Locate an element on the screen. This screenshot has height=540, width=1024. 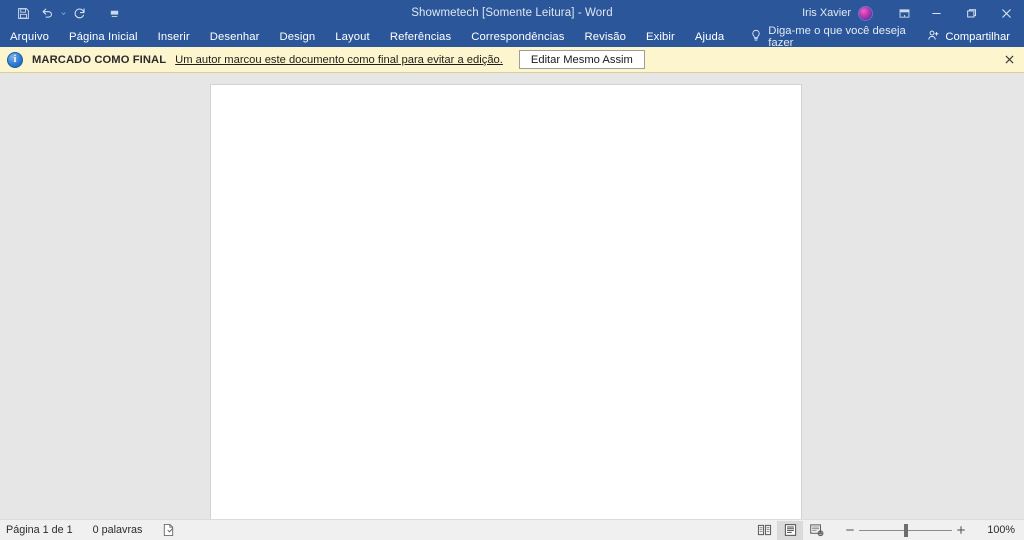
tell-me-search: Diga-me o que você deseja fazer is located at coordinates (835, 36).